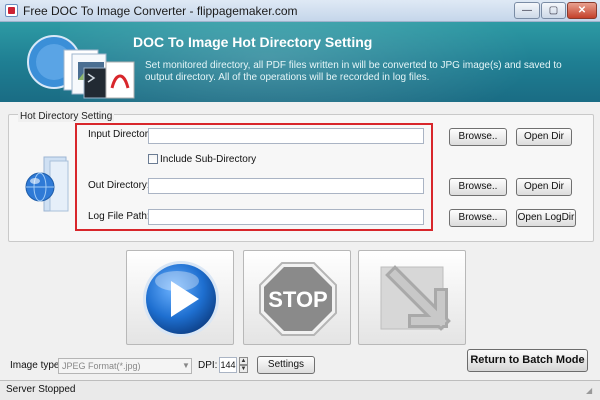  What do you see at coordinates (208, 159) in the screenshot?
I see `include-sub-directory-label: Include Sub-Directory` at bounding box center [208, 159].